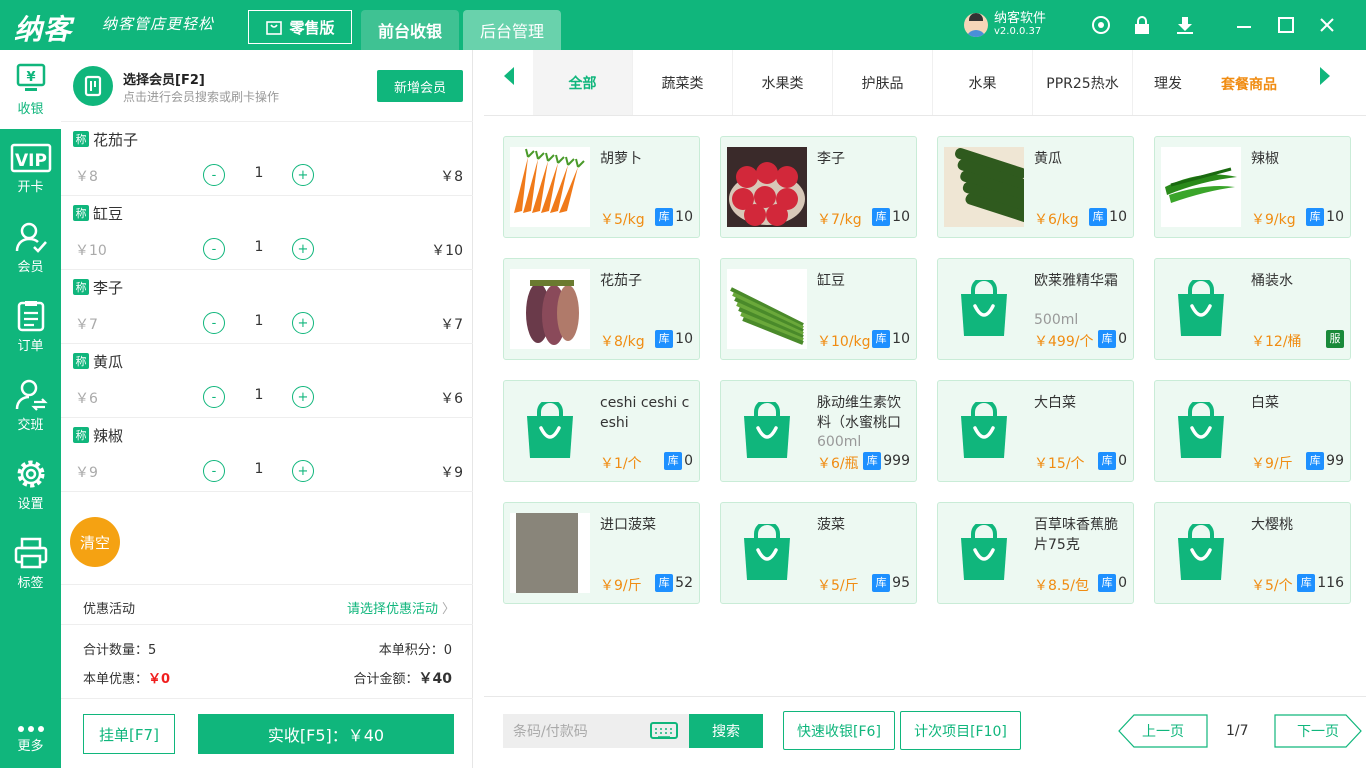 Image resolution: width=1366 pixels, height=768 pixels. I want to click on total-amount-label: 合计金额：, so click(386, 679).